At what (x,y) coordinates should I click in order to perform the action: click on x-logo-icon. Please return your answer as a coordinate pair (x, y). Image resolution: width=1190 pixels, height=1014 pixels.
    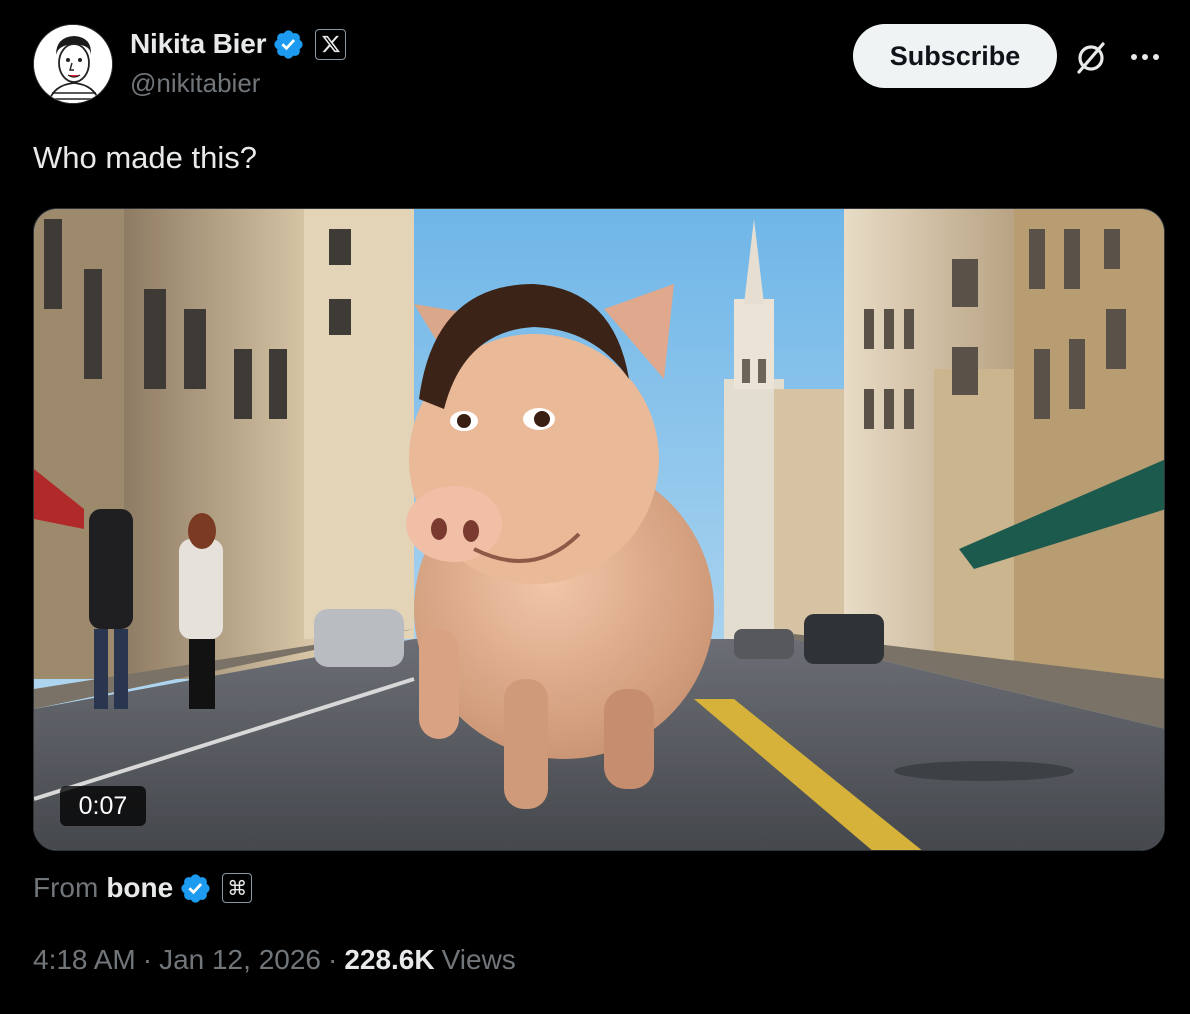
    Looking at the image, I should click on (331, 44).